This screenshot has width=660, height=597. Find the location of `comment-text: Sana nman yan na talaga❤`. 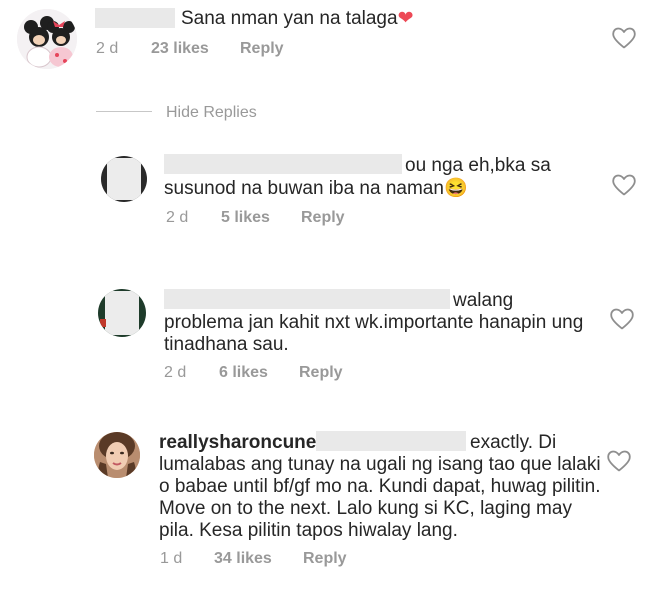

comment-text: Sana nman yan na talaga❤ is located at coordinates (297, 18).